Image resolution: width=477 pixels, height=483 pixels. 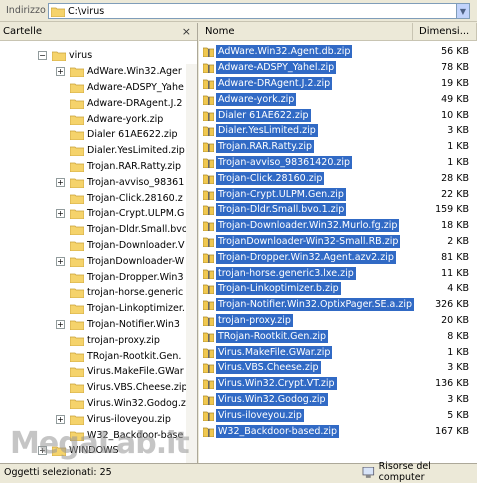 I want to click on file-row: Virus.Win32.Godog.zip 3 KB, so click(x=338, y=400).